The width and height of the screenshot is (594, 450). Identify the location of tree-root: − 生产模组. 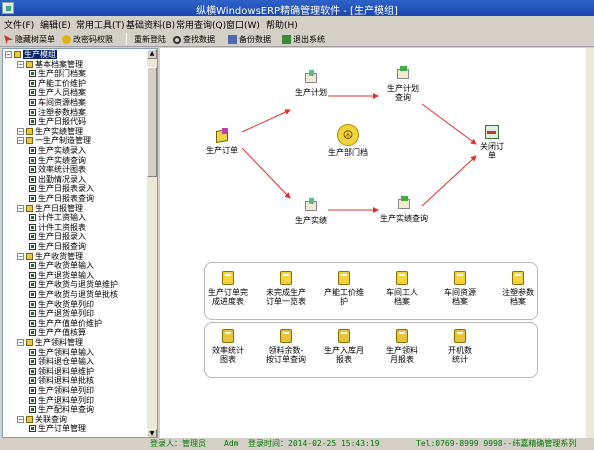
(31, 54).